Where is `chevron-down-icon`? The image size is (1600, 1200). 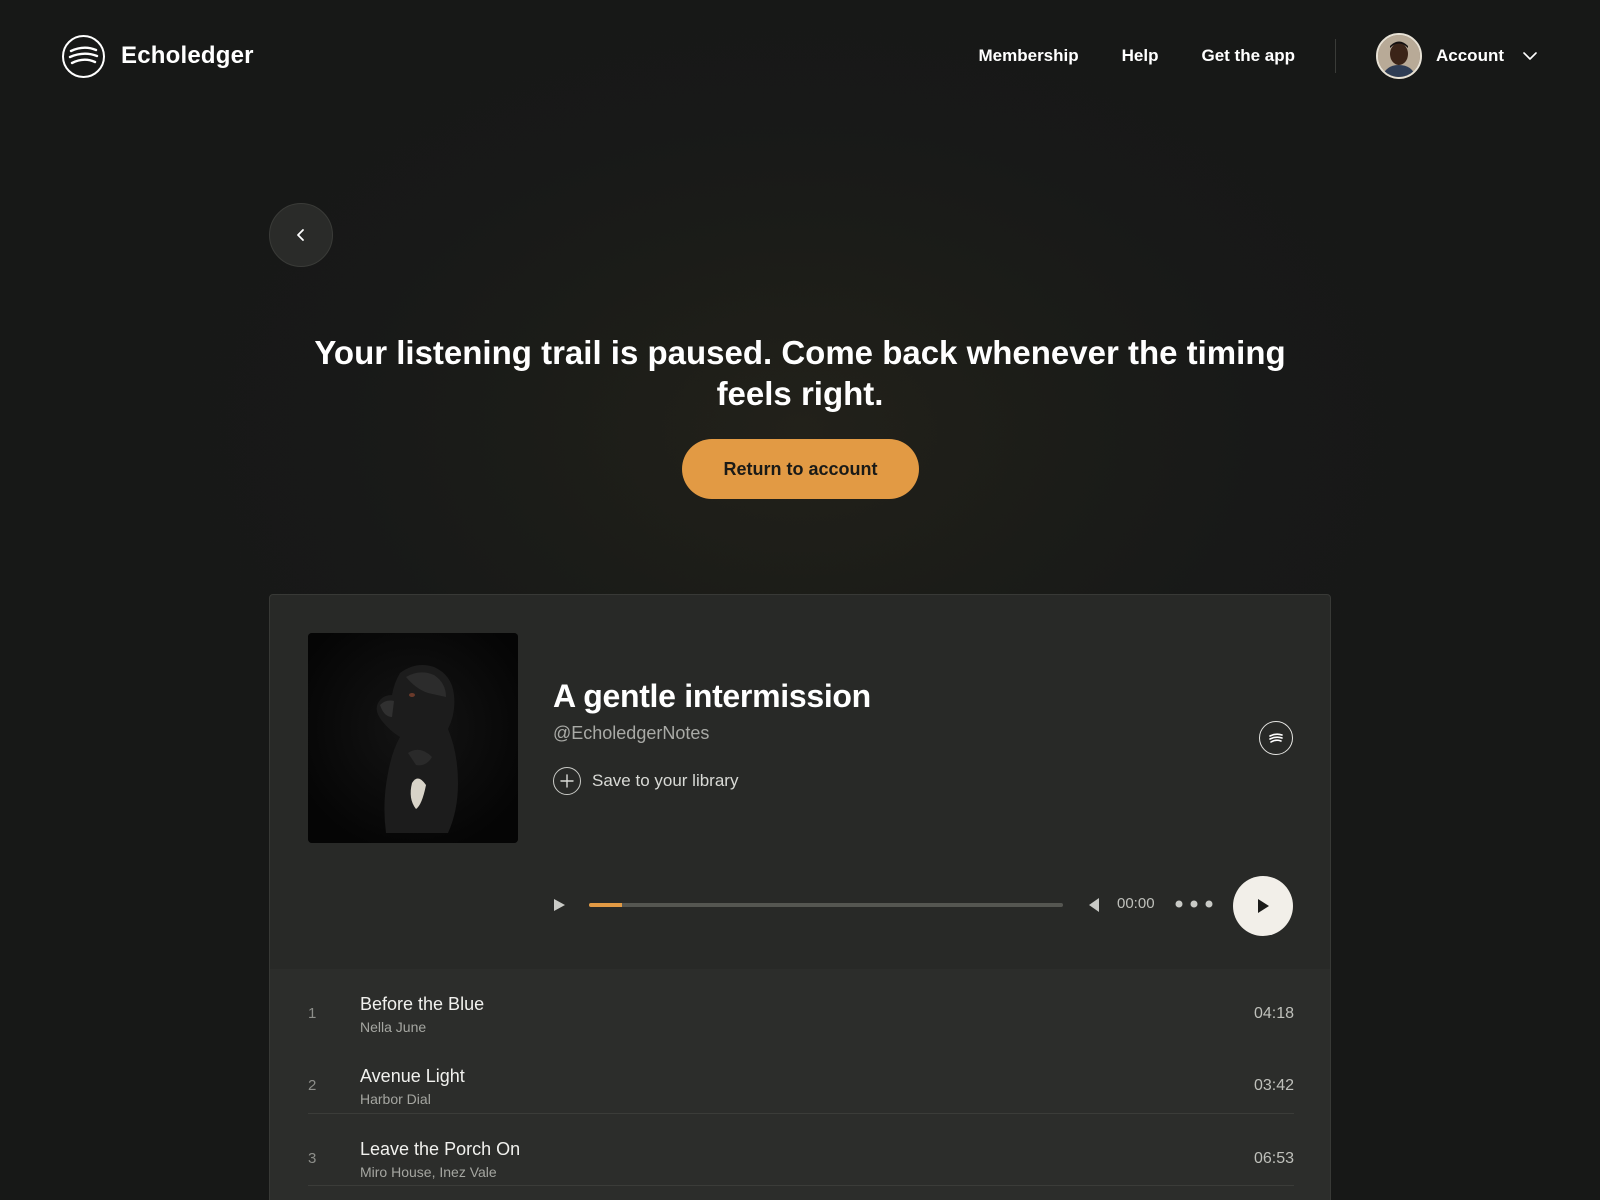
chevron-down-icon is located at coordinates (1530, 56).